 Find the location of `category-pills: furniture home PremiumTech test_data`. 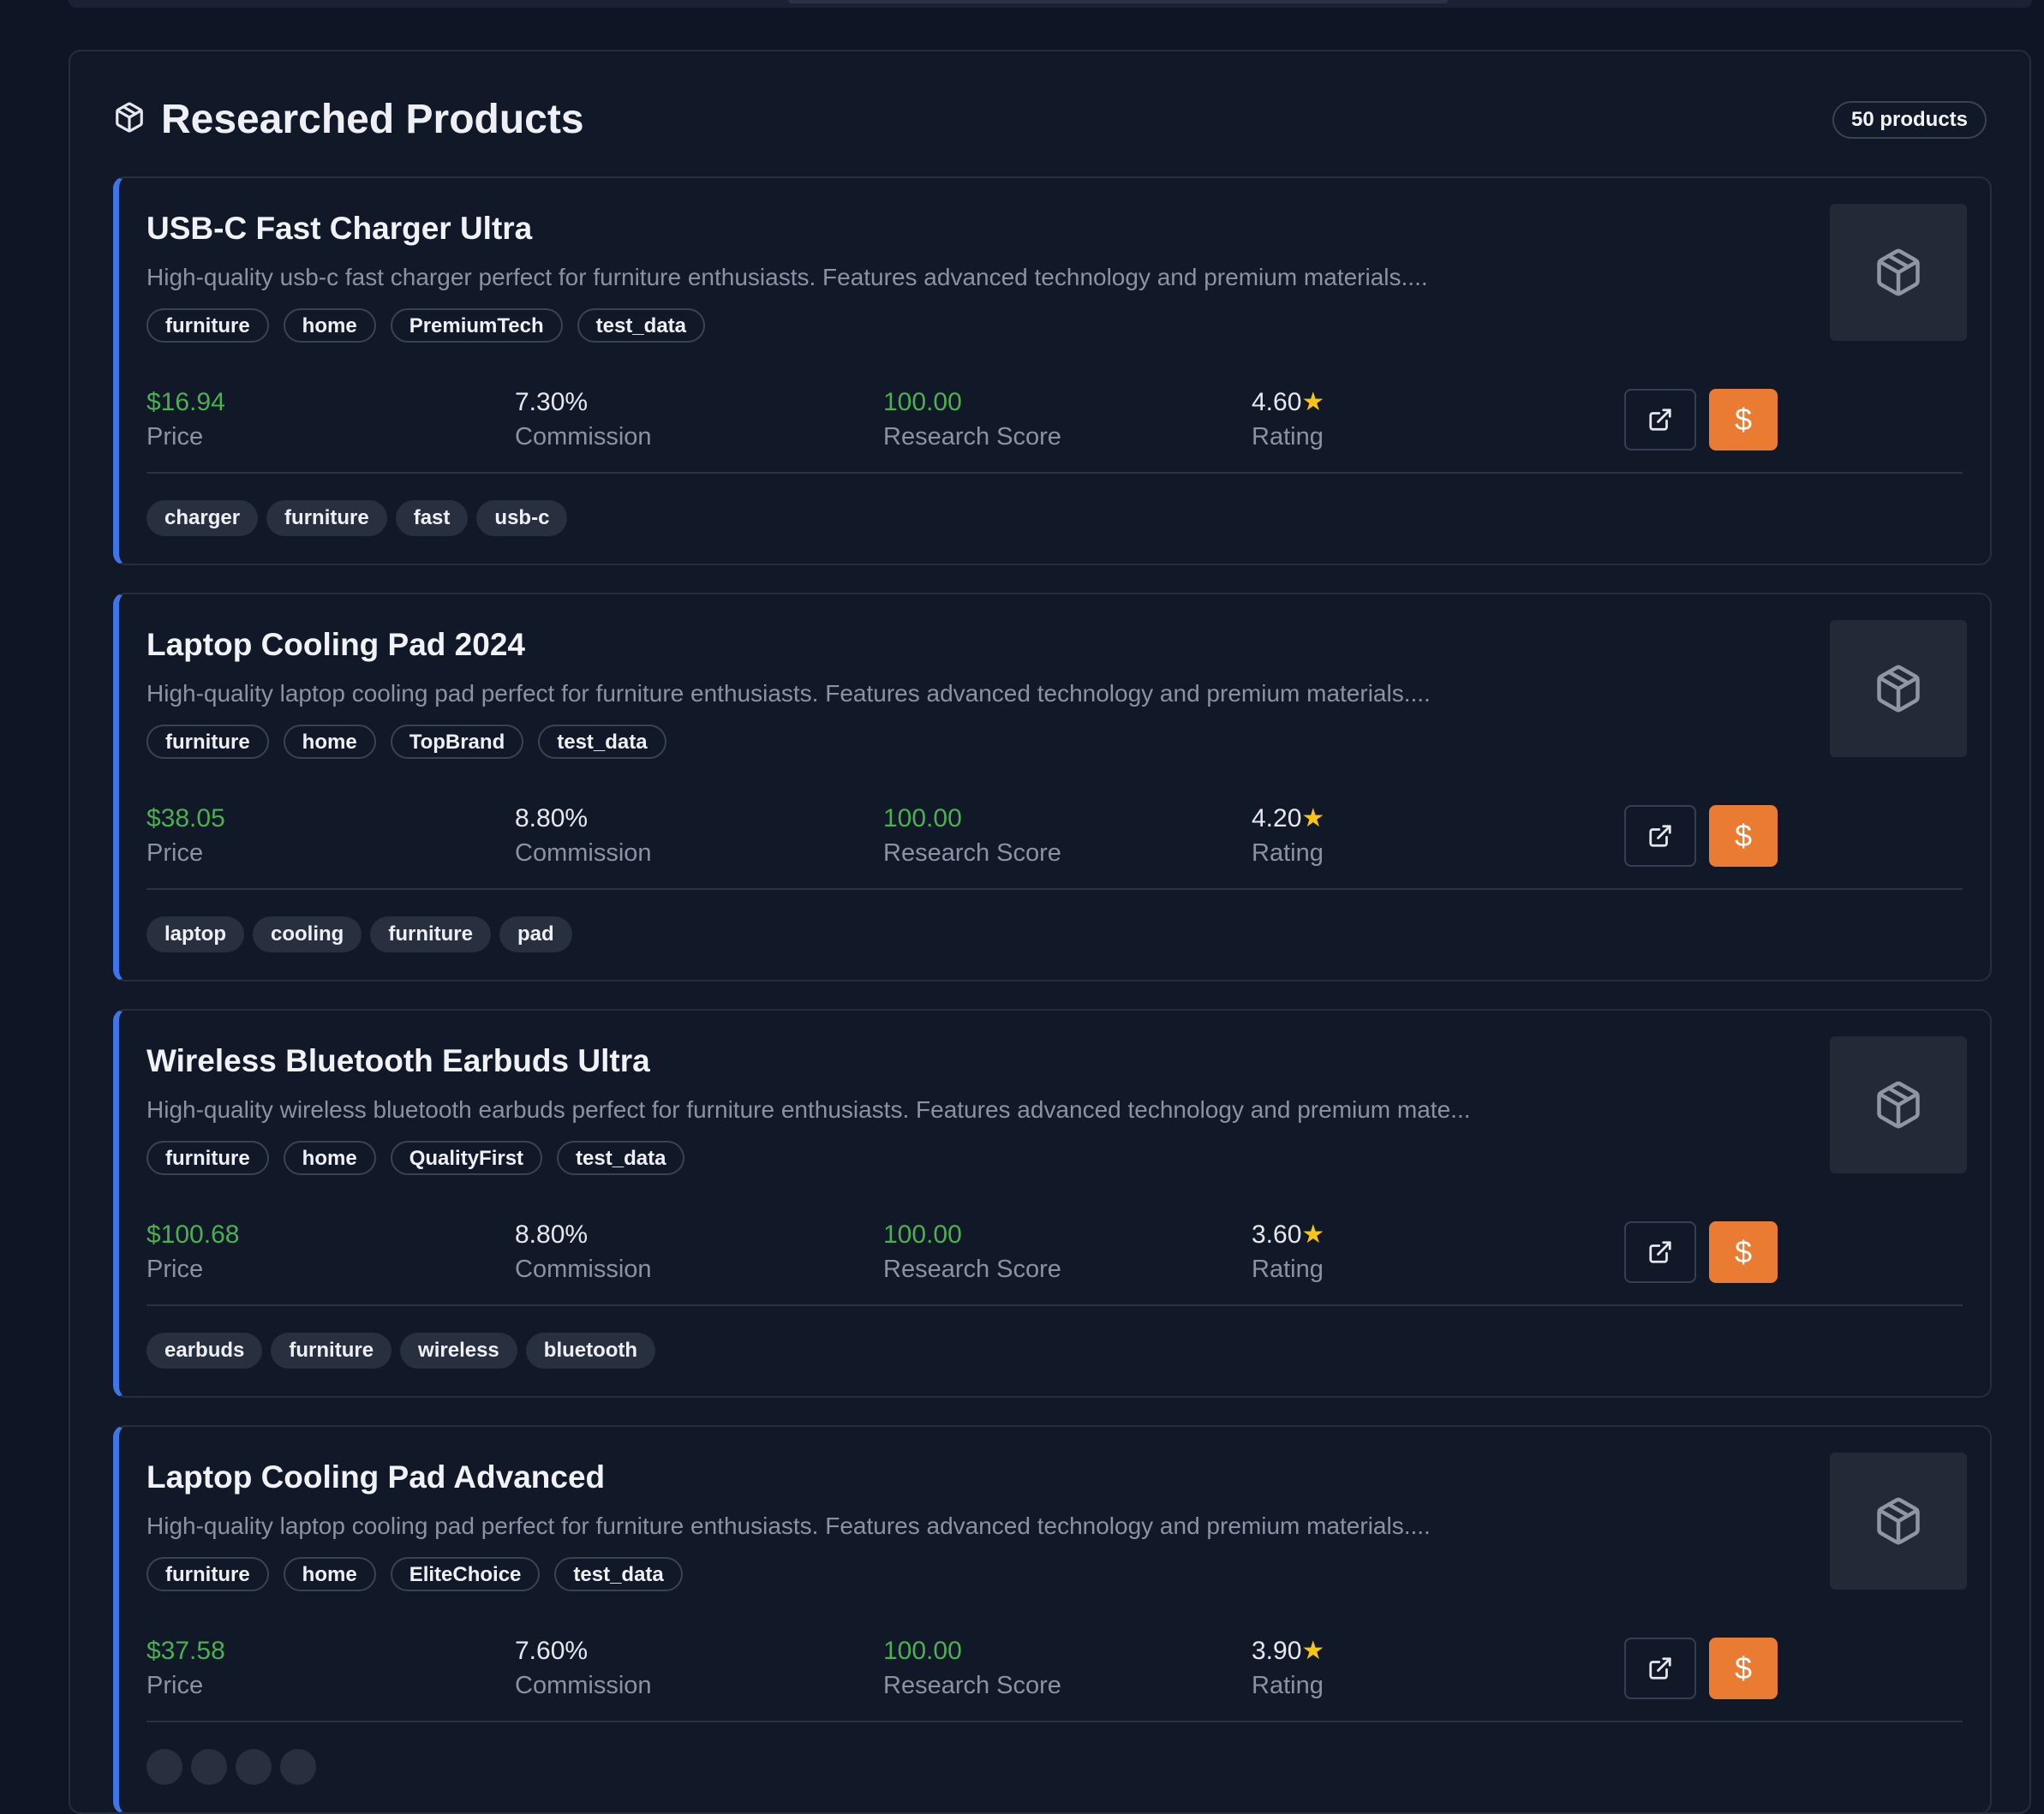

category-pills: furniture home PremiumTech test_data is located at coordinates (425, 325).